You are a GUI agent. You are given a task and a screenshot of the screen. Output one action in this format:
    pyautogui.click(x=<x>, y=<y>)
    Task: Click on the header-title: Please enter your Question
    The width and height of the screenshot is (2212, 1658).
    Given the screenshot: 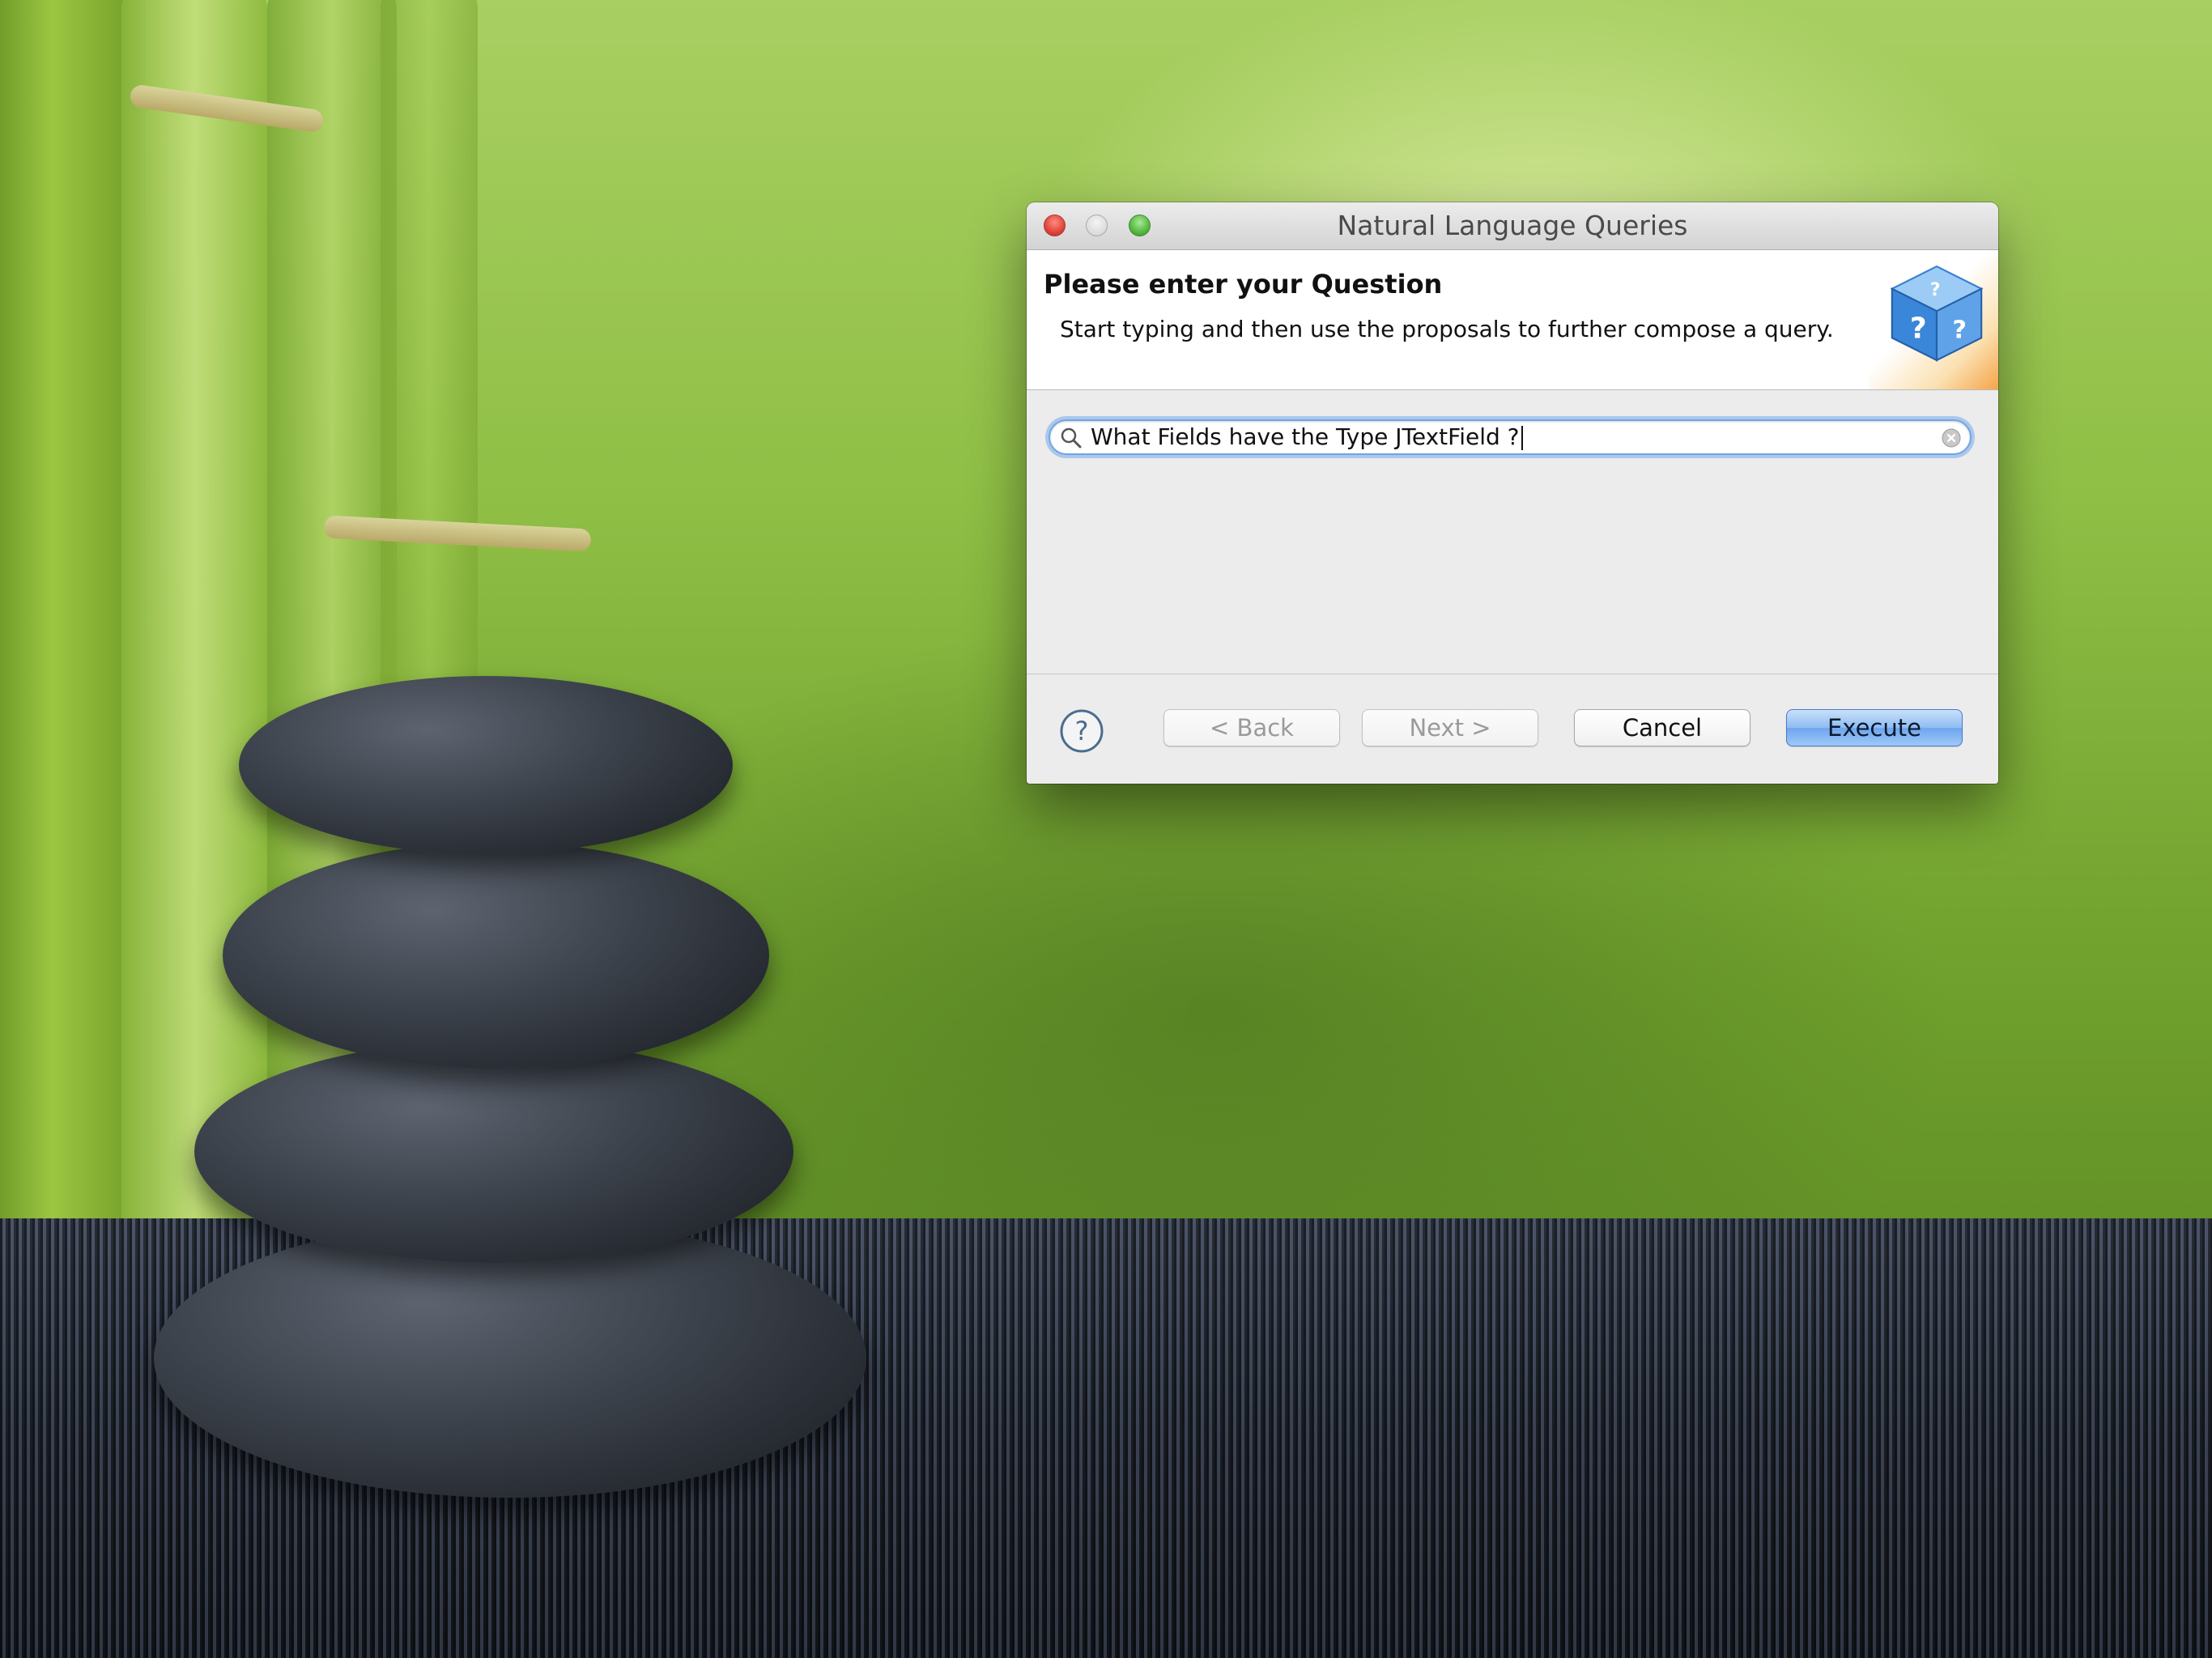 What is the action you would take?
    pyautogui.click(x=1244, y=284)
    